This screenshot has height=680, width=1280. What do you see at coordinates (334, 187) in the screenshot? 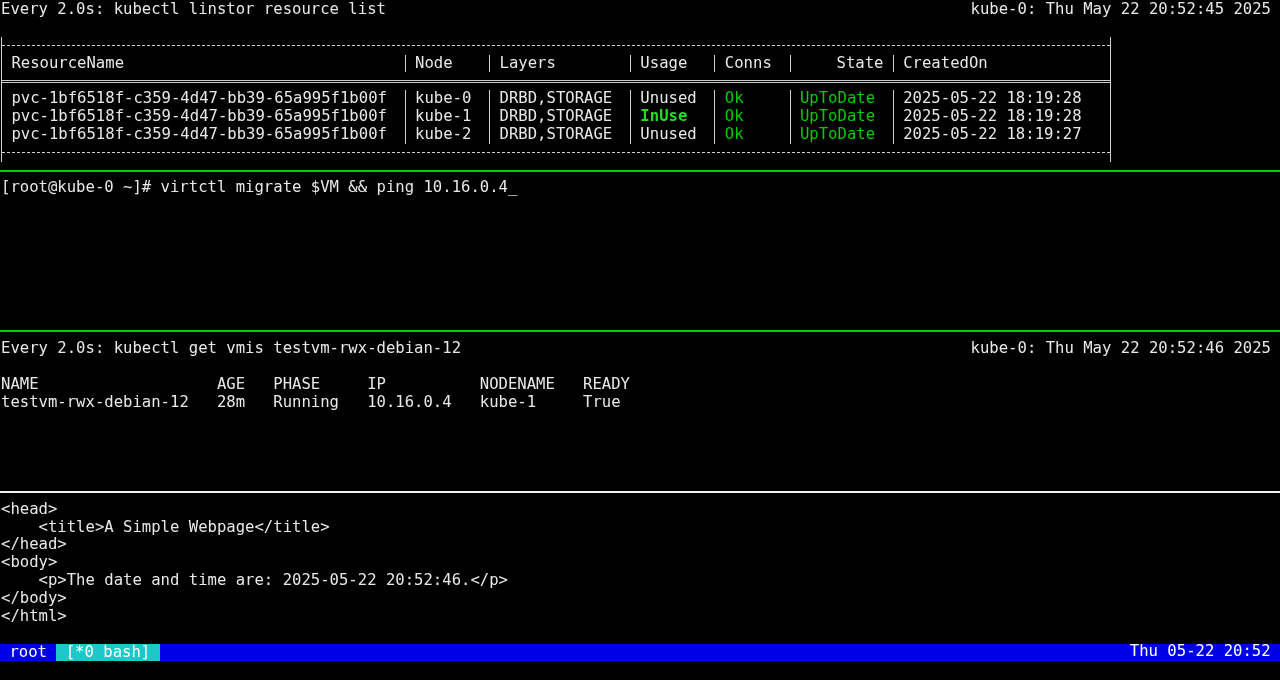
I see `command-input: virtctl migrate $VM && ping 10.16.0.4` at bounding box center [334, 187].